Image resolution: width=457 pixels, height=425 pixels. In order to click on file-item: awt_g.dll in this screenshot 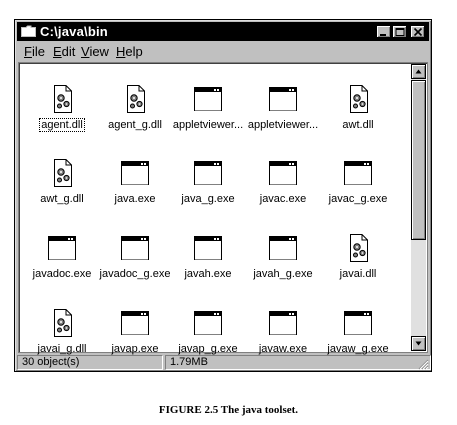, I will do `click(62, 182)`.